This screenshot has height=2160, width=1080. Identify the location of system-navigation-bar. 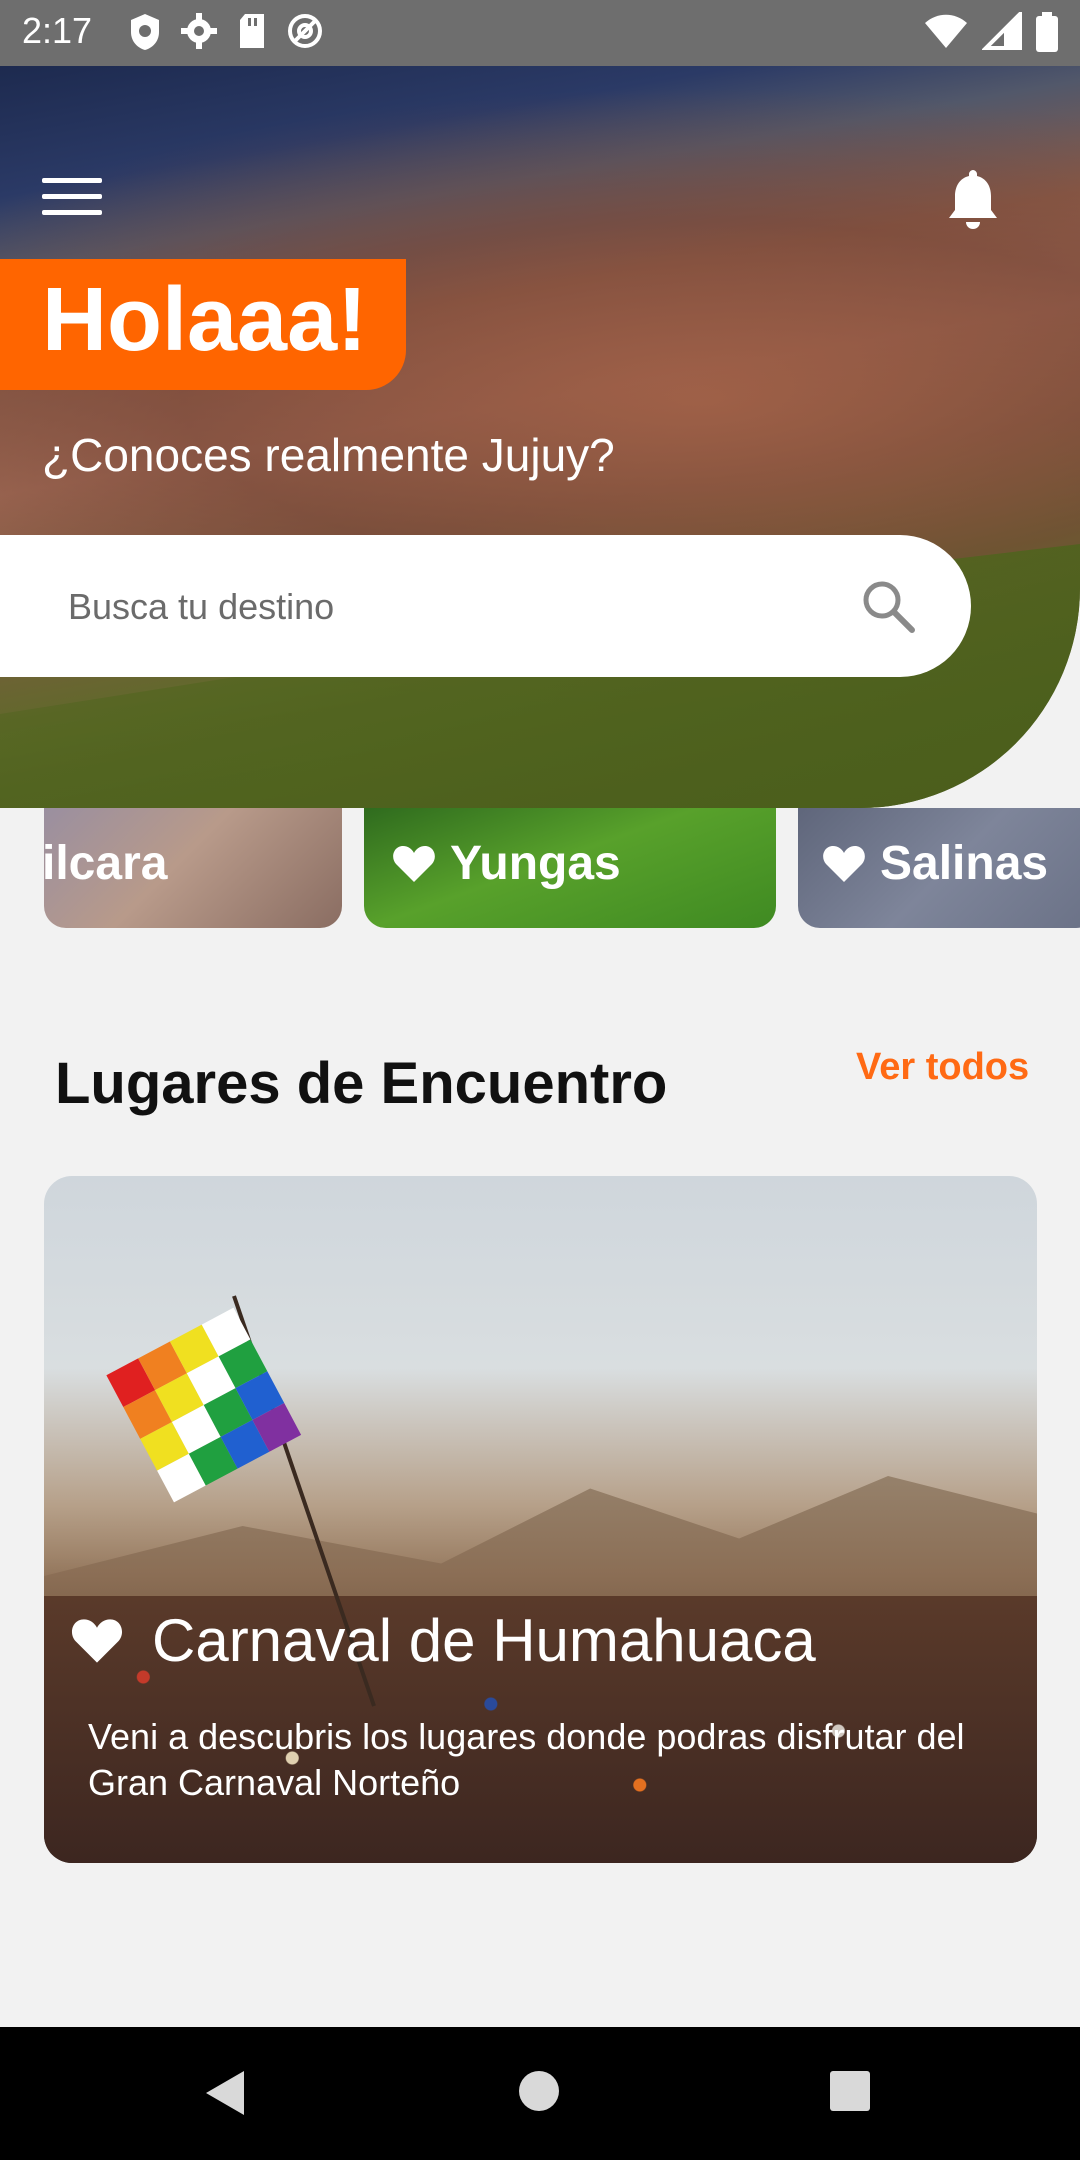
(540, 2093).